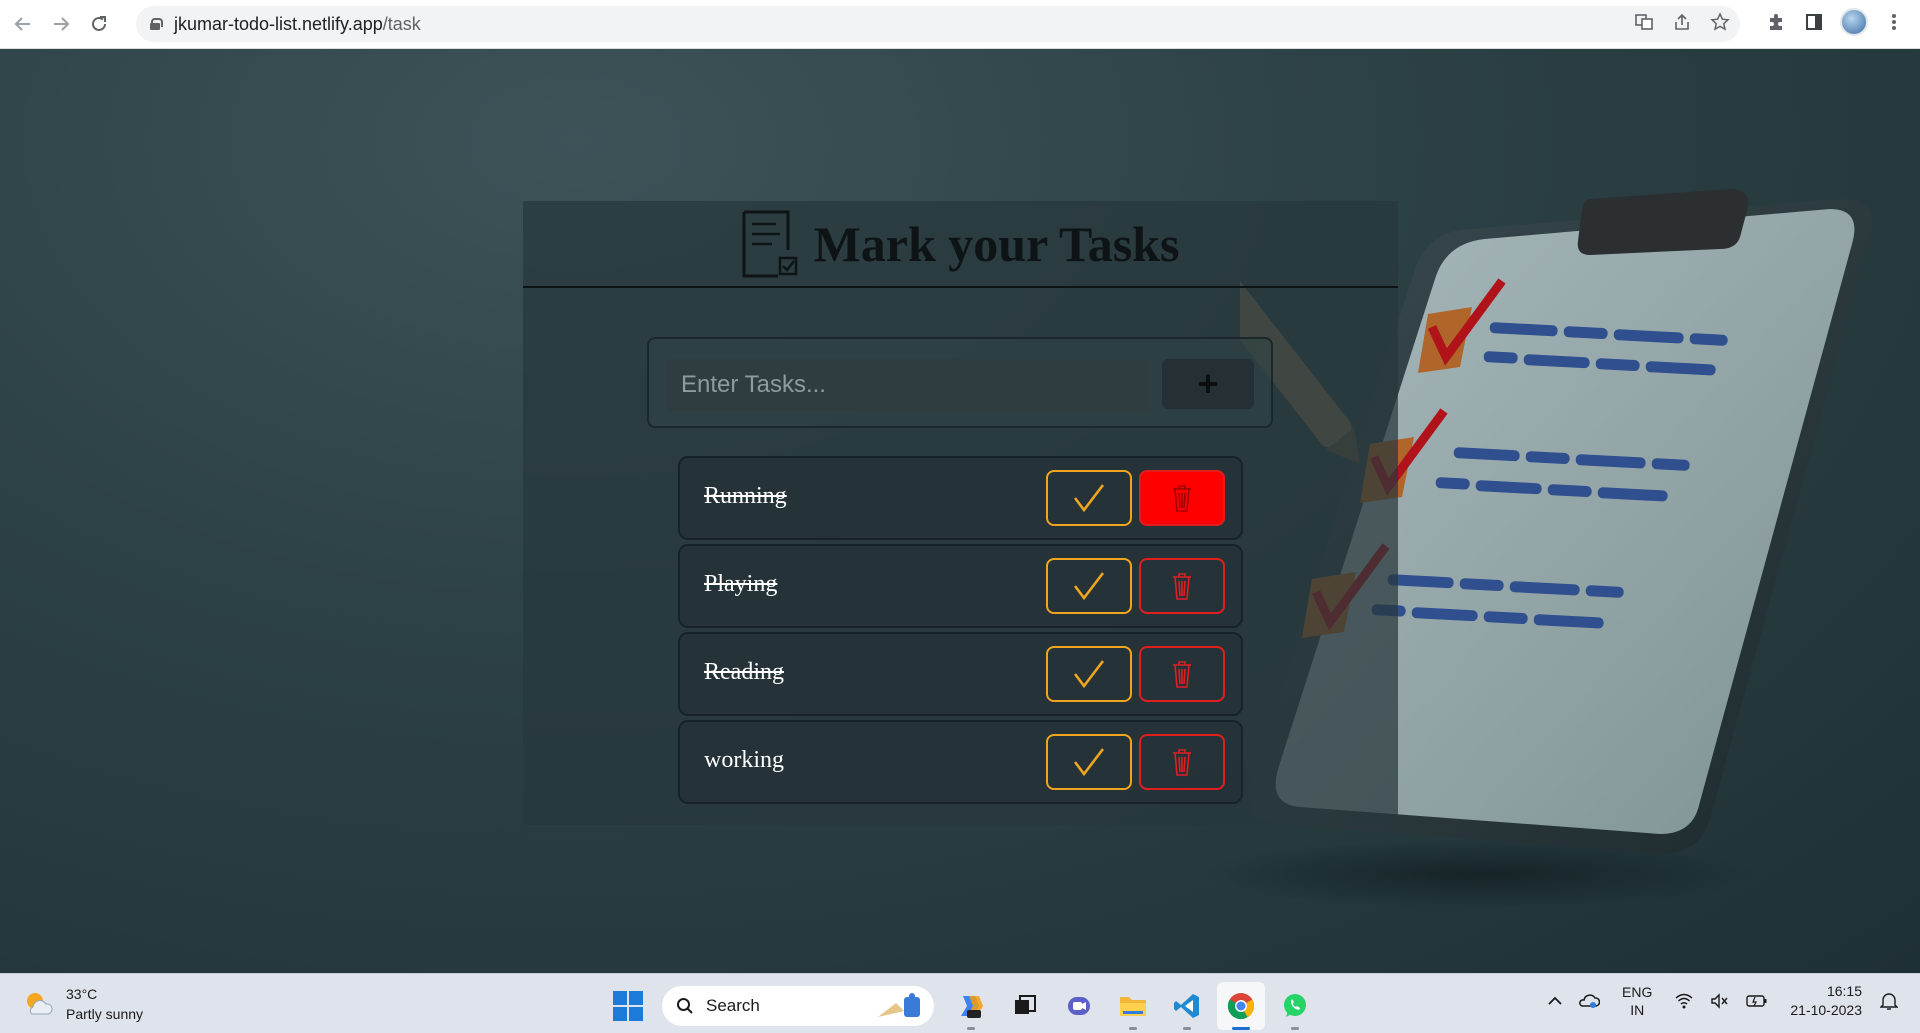  I want to click on weather-temp: 33°C, so click(82, 994).